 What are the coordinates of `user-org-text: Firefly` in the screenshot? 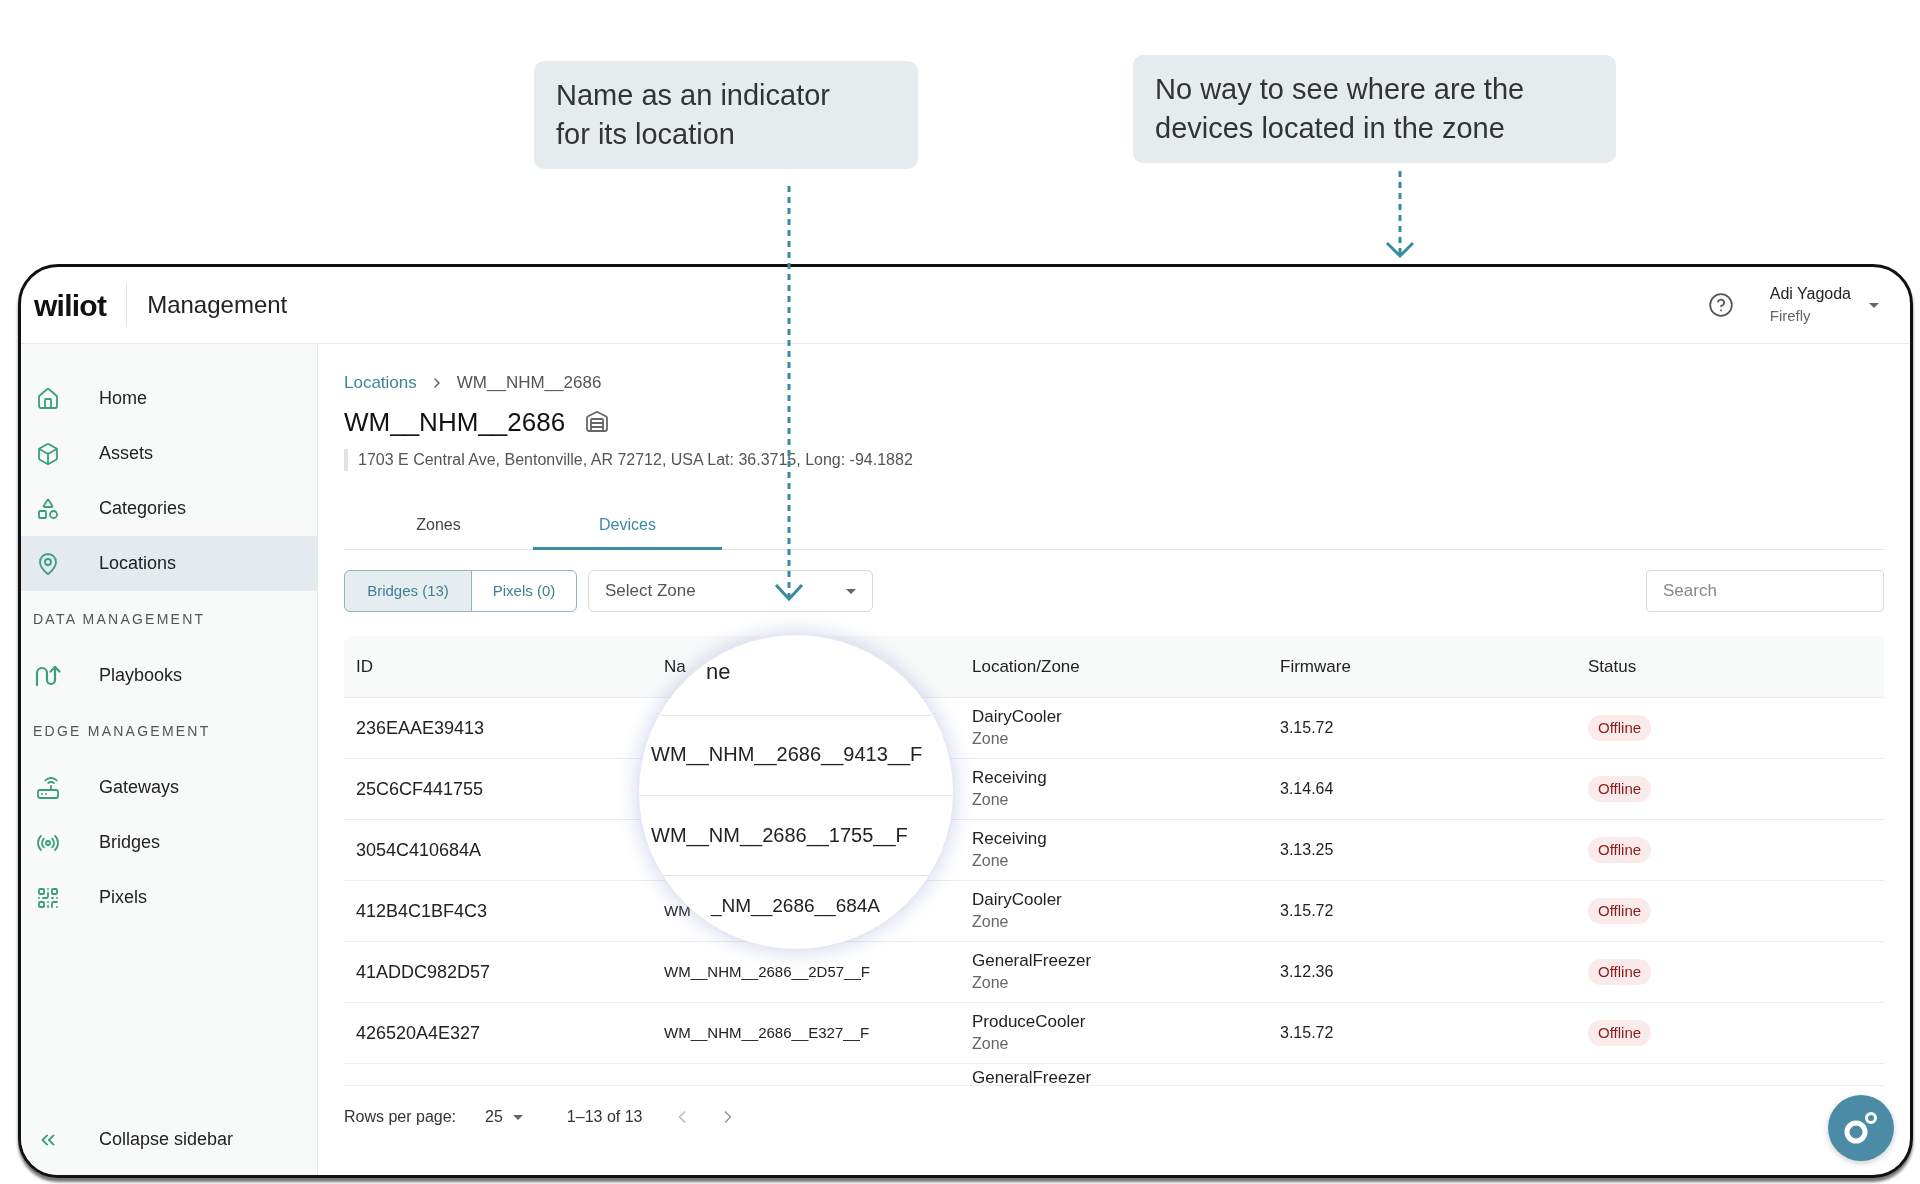 It's located at (1790, 316).